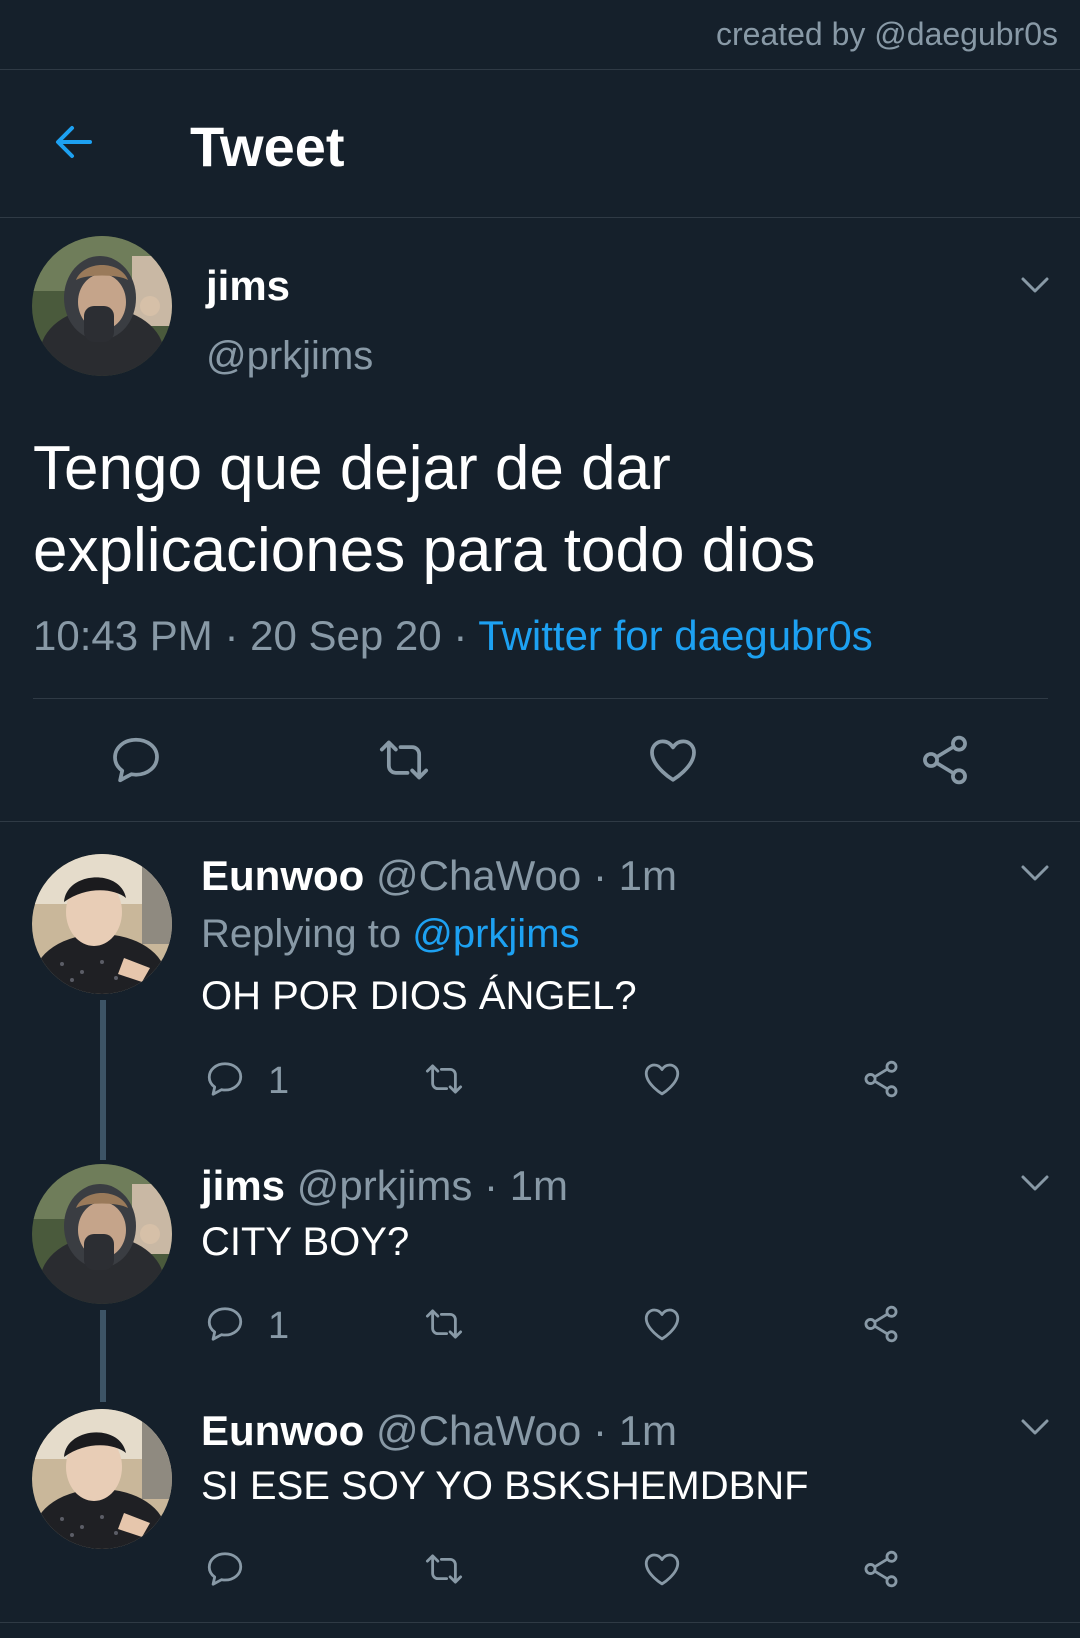 The image size is (1080, 1638). What do you see at coordinates (540, 144) in the screenshot?
I see `top-bar: Tweet` at bounding box center [540, 144].